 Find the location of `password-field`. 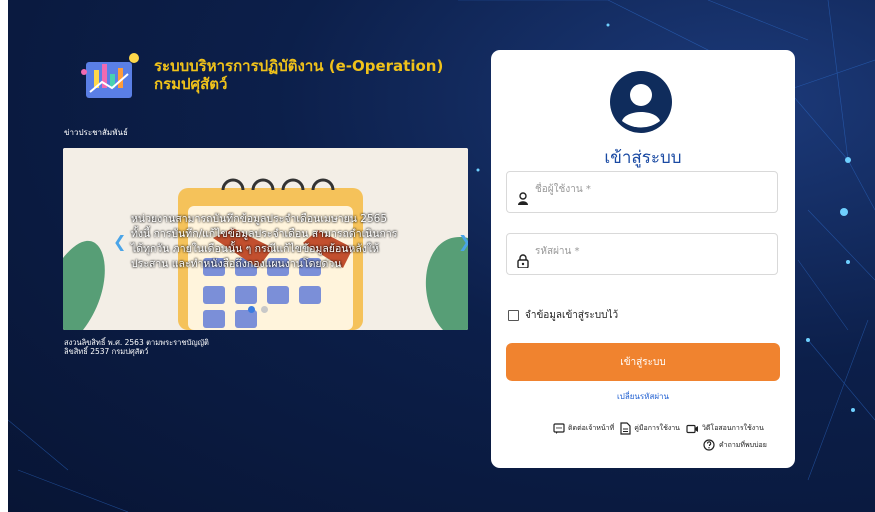

password-field is located at coordinates (642, 254).